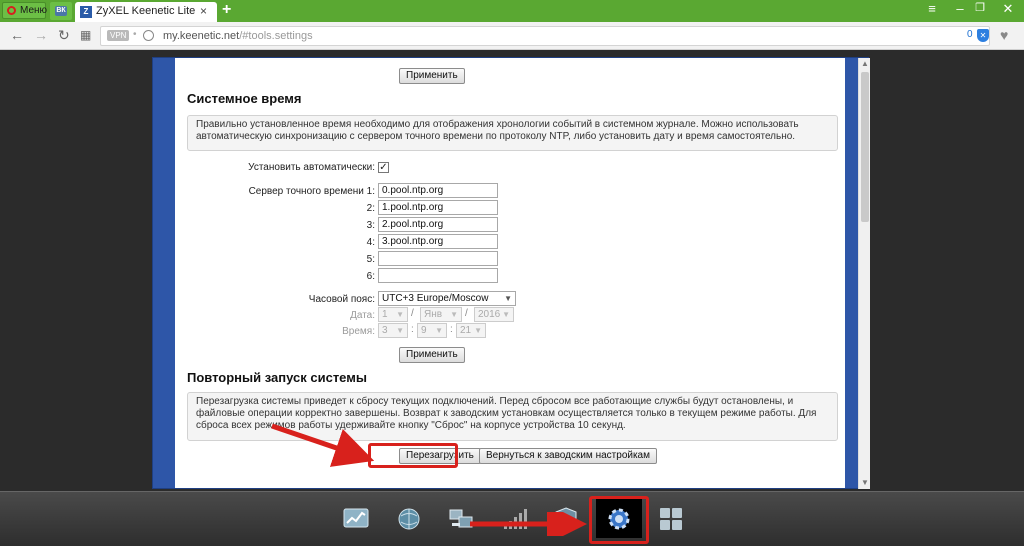  Describe the element at coordinates (393, 330) in the screenshot. I see `time-hour-select: 3 ▼` at that location.